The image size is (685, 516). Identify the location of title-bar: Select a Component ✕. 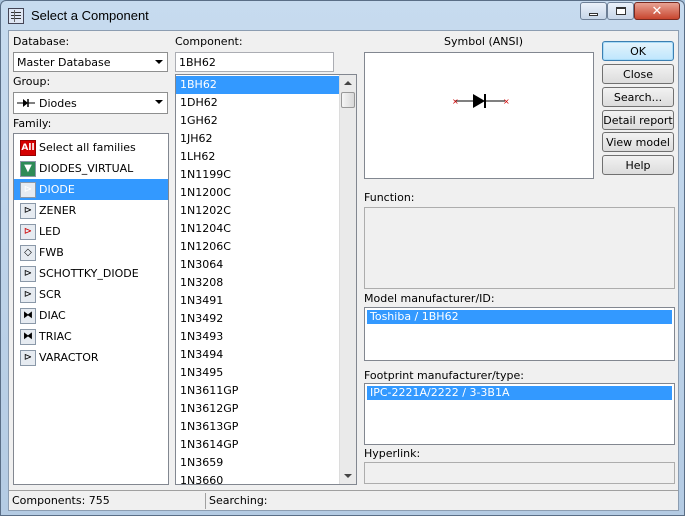
(342, 16).